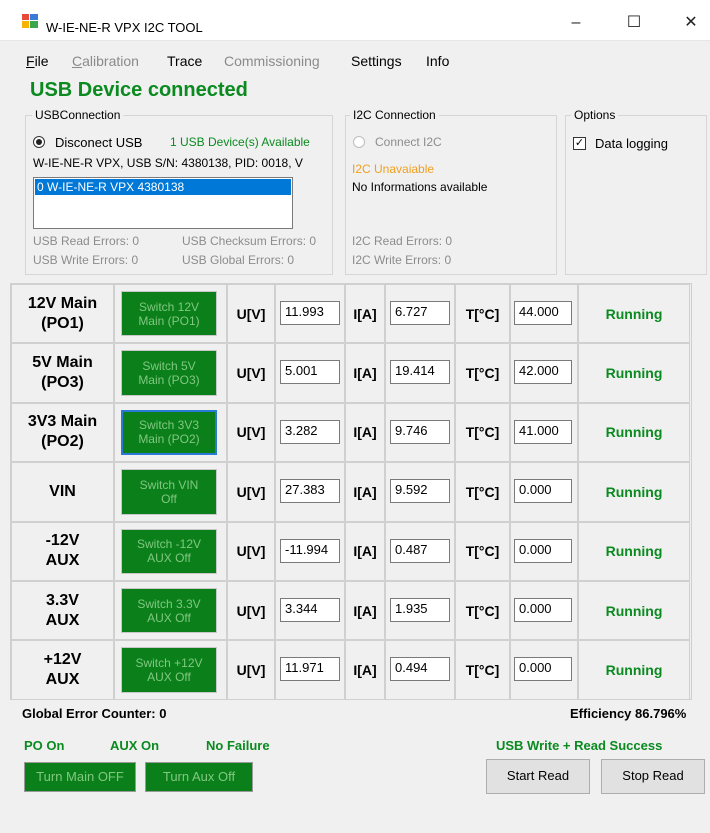 This screenshot has height=833, width=710. I want to click on channel-name: -12V AUX, so click(62, 551).